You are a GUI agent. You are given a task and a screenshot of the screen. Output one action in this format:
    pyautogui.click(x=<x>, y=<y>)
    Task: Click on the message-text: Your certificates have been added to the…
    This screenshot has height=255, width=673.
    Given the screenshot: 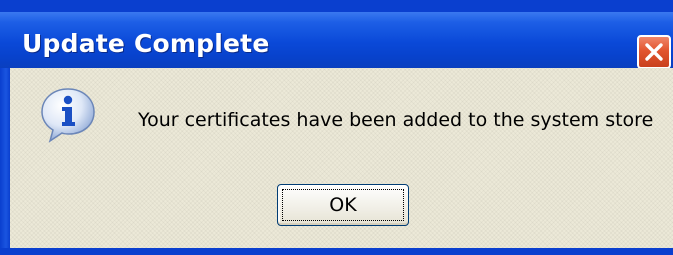 What is the action you would take?
    pyautogui.click(x=396, y=120)
    